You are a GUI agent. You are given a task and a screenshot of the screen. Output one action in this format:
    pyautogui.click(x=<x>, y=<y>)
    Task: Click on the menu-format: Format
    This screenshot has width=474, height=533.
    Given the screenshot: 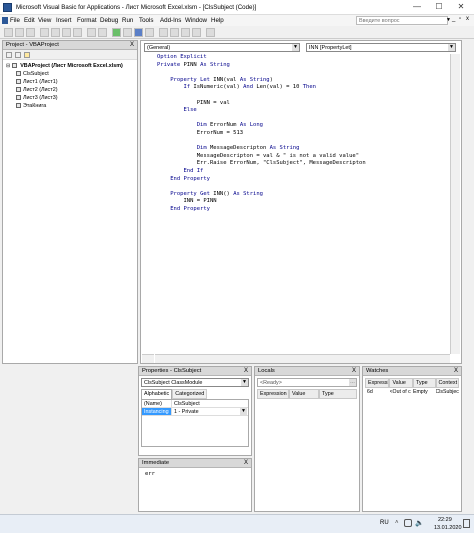 What is the action you would take?
    pyautogui.click(x=87, y=20)
    